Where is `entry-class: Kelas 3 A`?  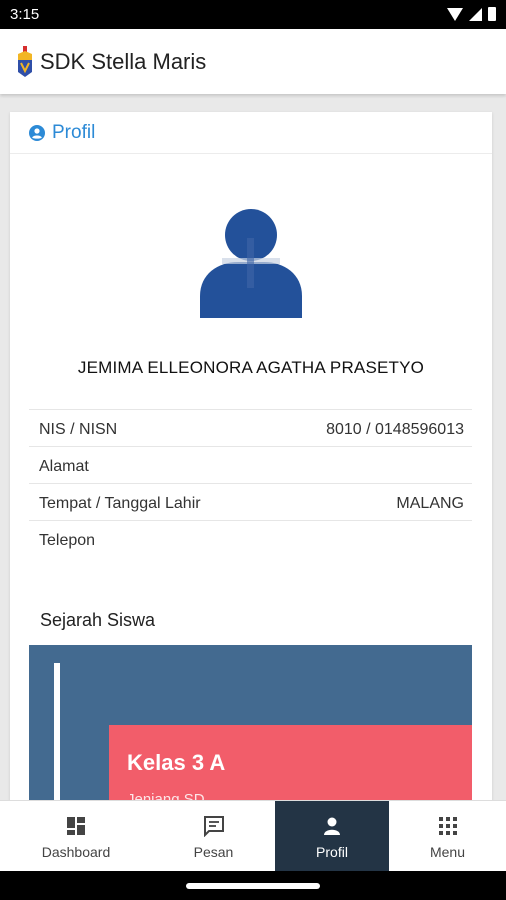 entry-class: Kelas 3 A is located at coordinates (176, 762).